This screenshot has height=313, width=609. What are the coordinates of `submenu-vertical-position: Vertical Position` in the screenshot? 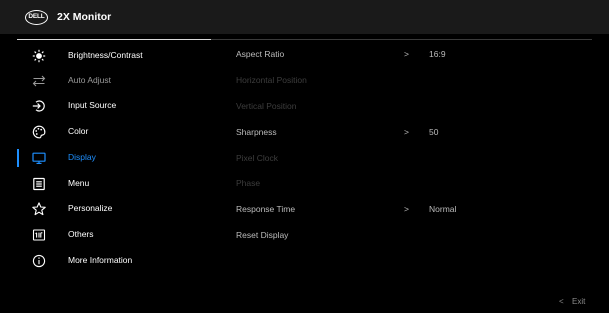 It's located at (416, 107).